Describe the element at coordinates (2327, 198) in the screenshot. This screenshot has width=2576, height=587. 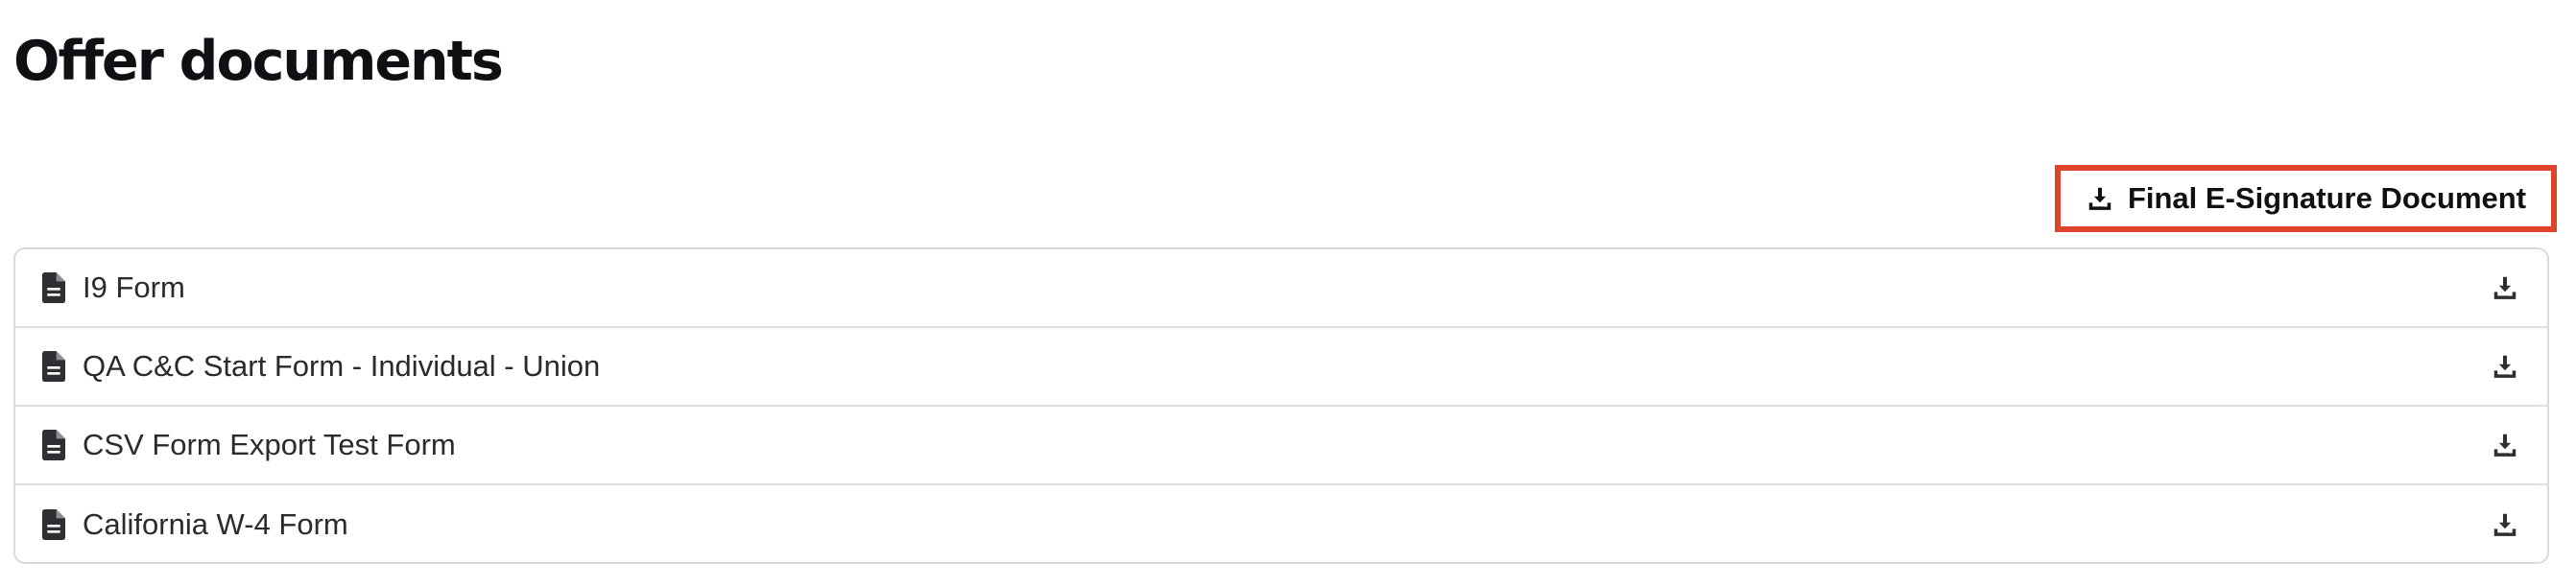
I see `final-e-signature-document-label: Final E-Signature Document` at that location.